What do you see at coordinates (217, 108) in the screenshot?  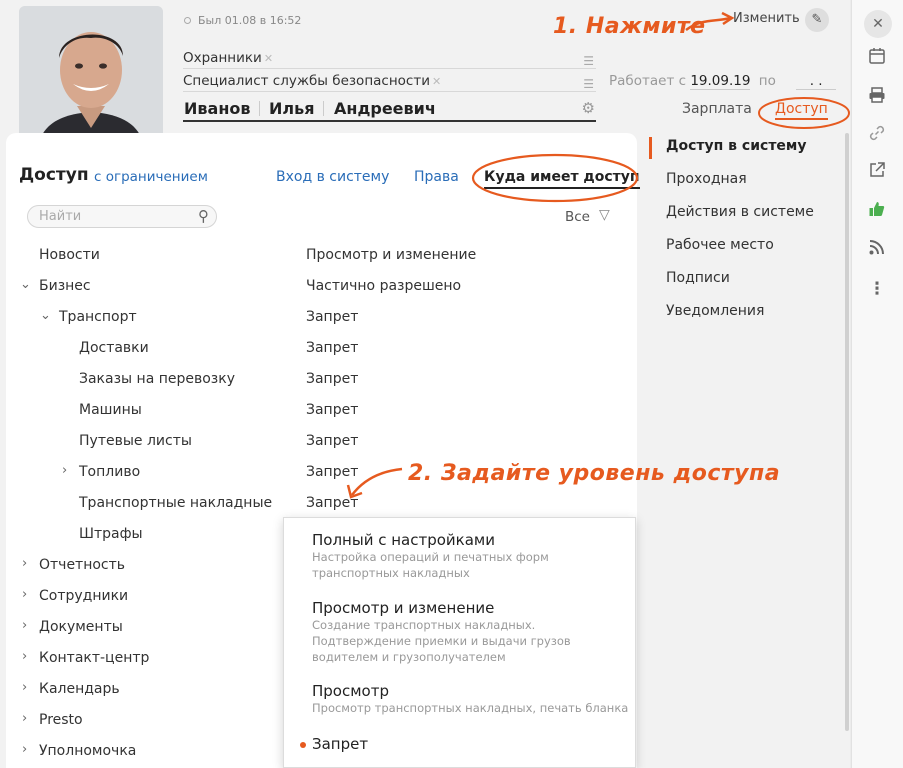 I see `last-name: Иванов` at bounding box center [217, 108].